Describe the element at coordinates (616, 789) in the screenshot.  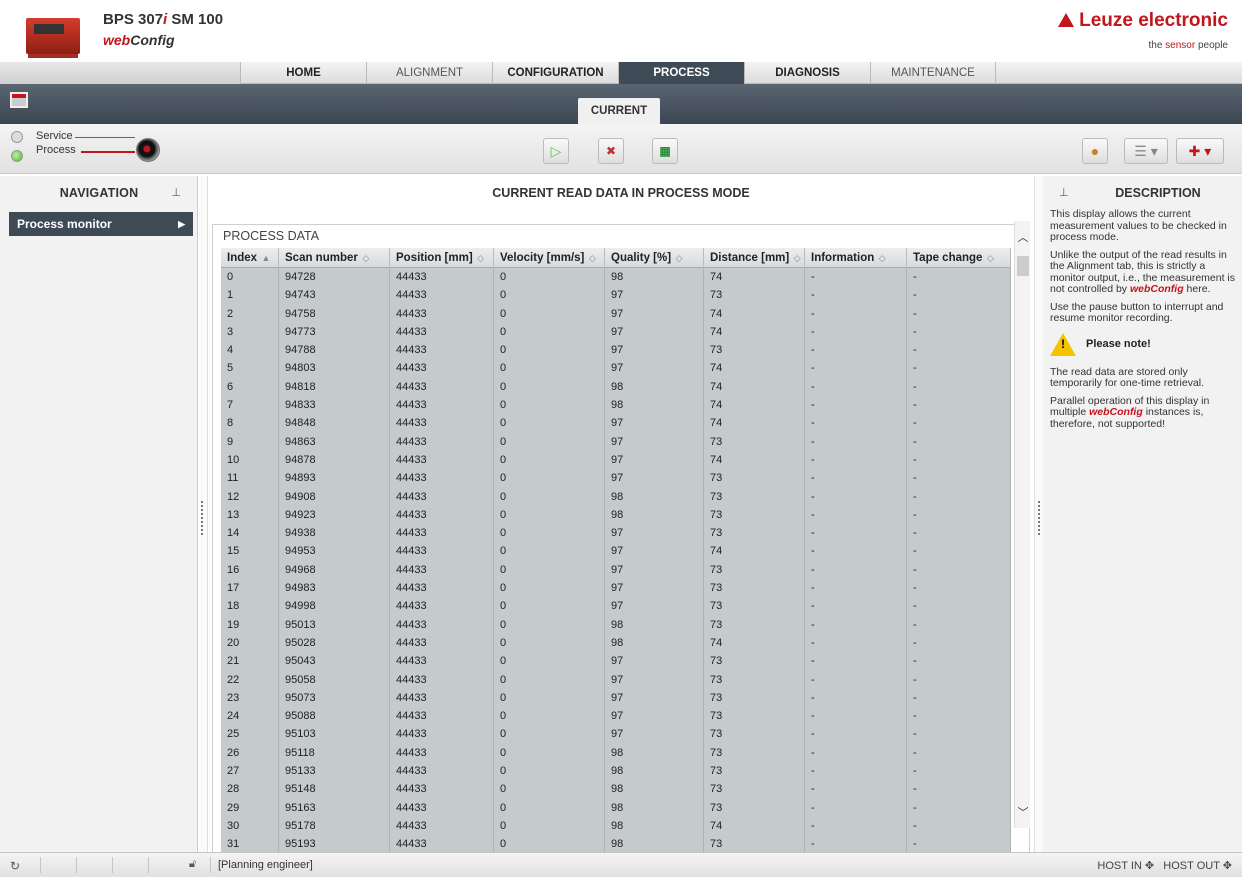
I see `table-row: 28 95148 44433 0 98 73- -` at that location.